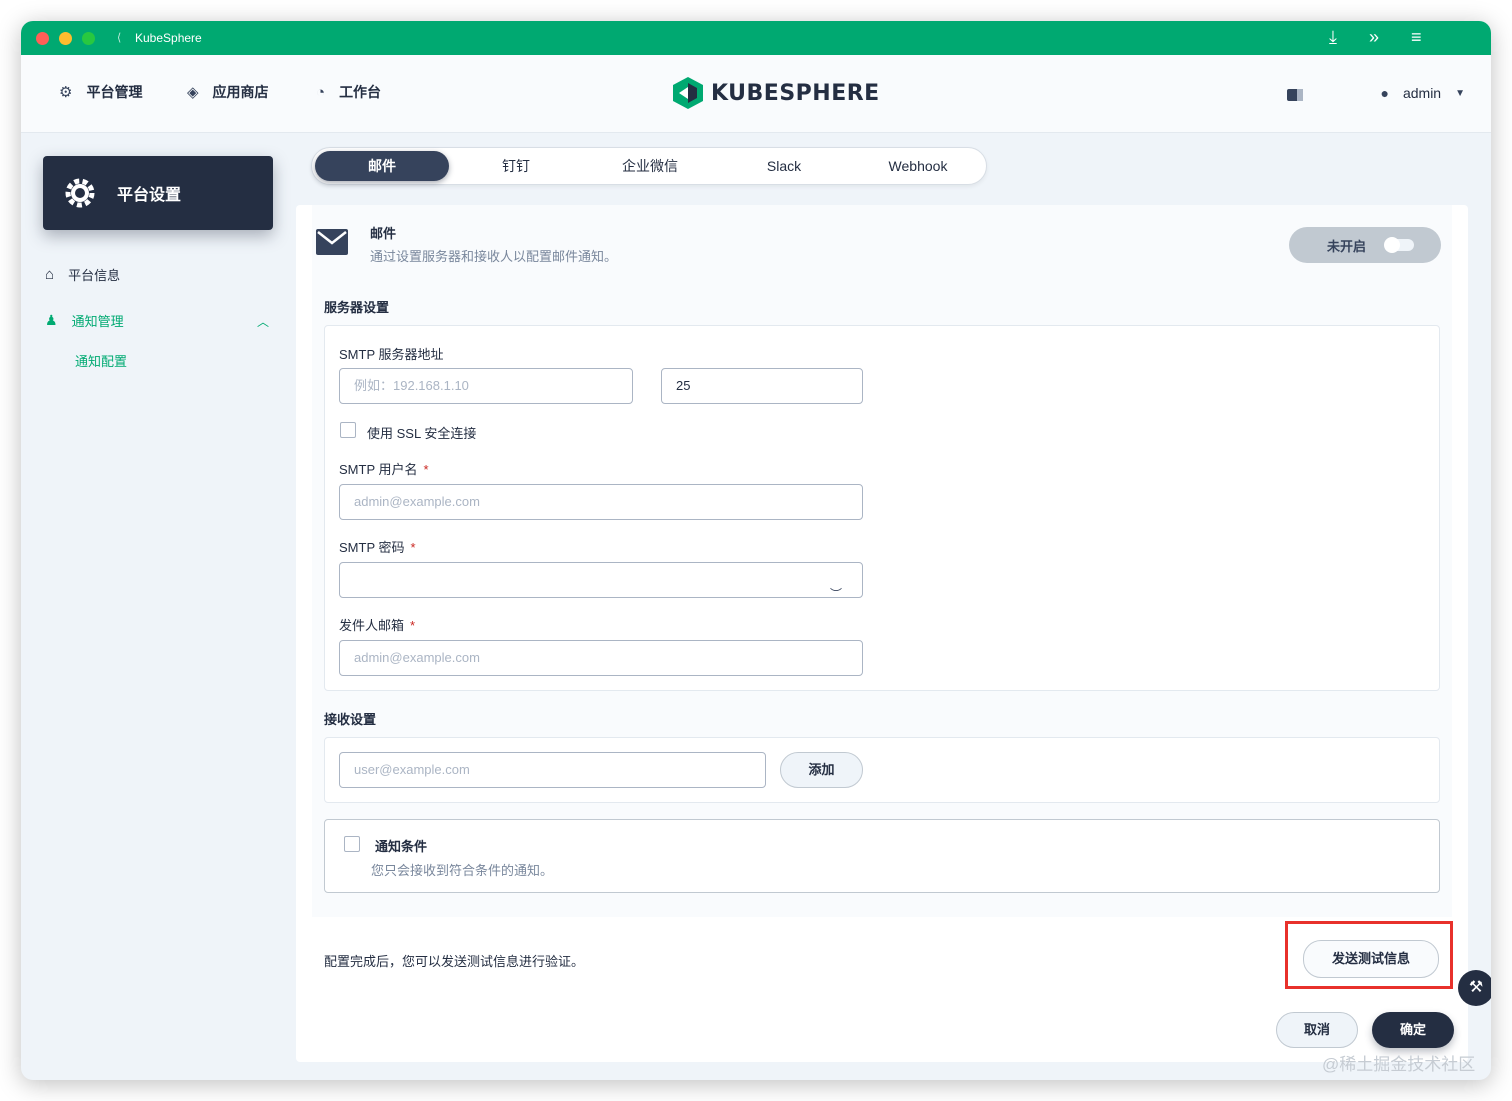  What do you see at coordinates (391, 354) in the screenshot?
I see `smtp-address-label: SMTP 服务器地址` at bounding box center [391, 354].